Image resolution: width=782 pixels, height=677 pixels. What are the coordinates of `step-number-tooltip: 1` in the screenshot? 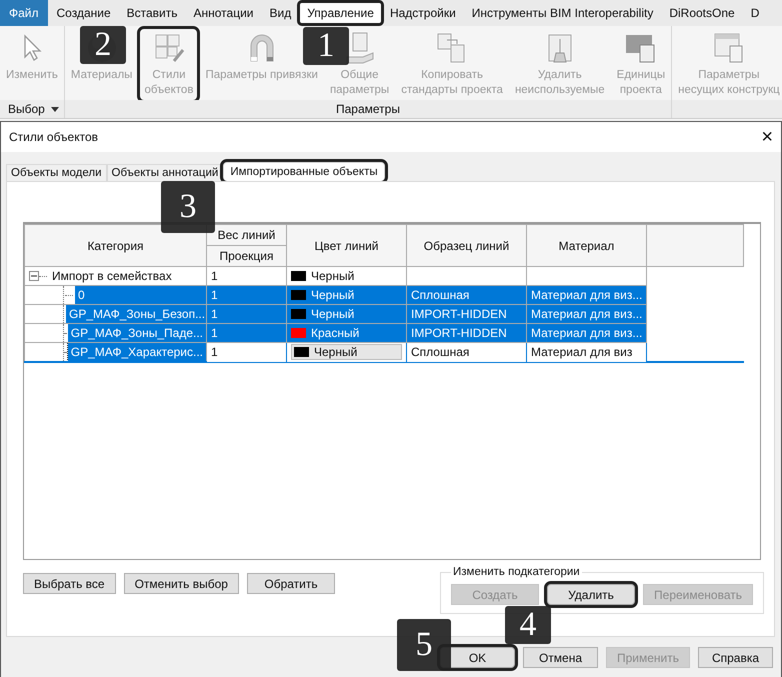 It's located at (326, 46).